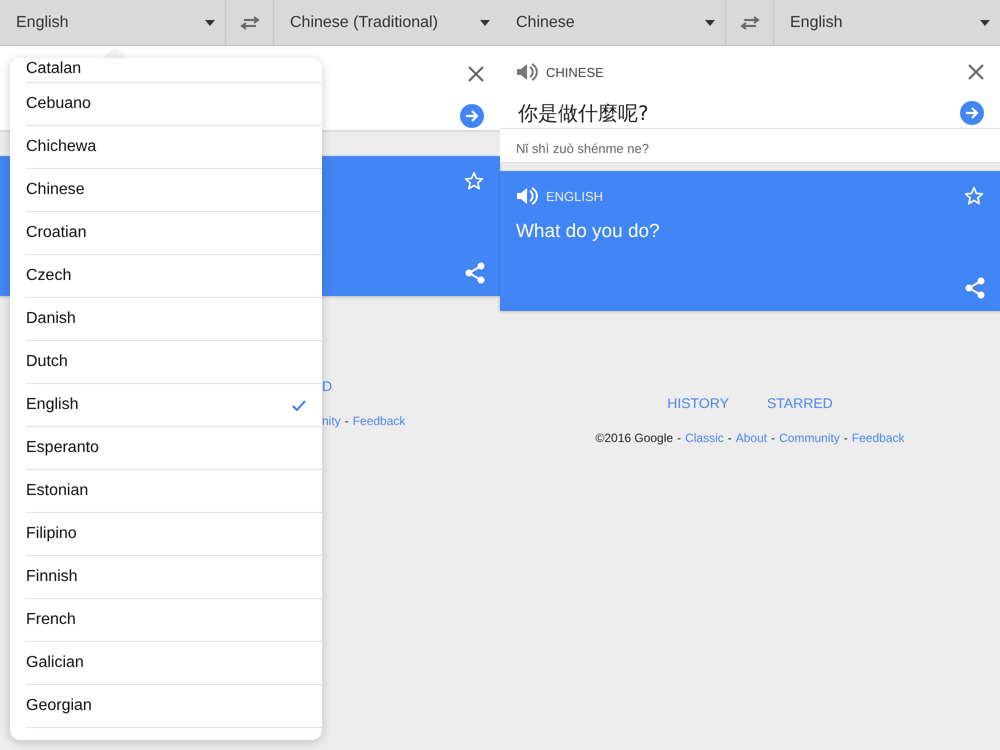 This screenshot has height=750, width=1000. Describe the element at coordinates (174, 620) in the screenshot. I see `language-option: French` at that location.